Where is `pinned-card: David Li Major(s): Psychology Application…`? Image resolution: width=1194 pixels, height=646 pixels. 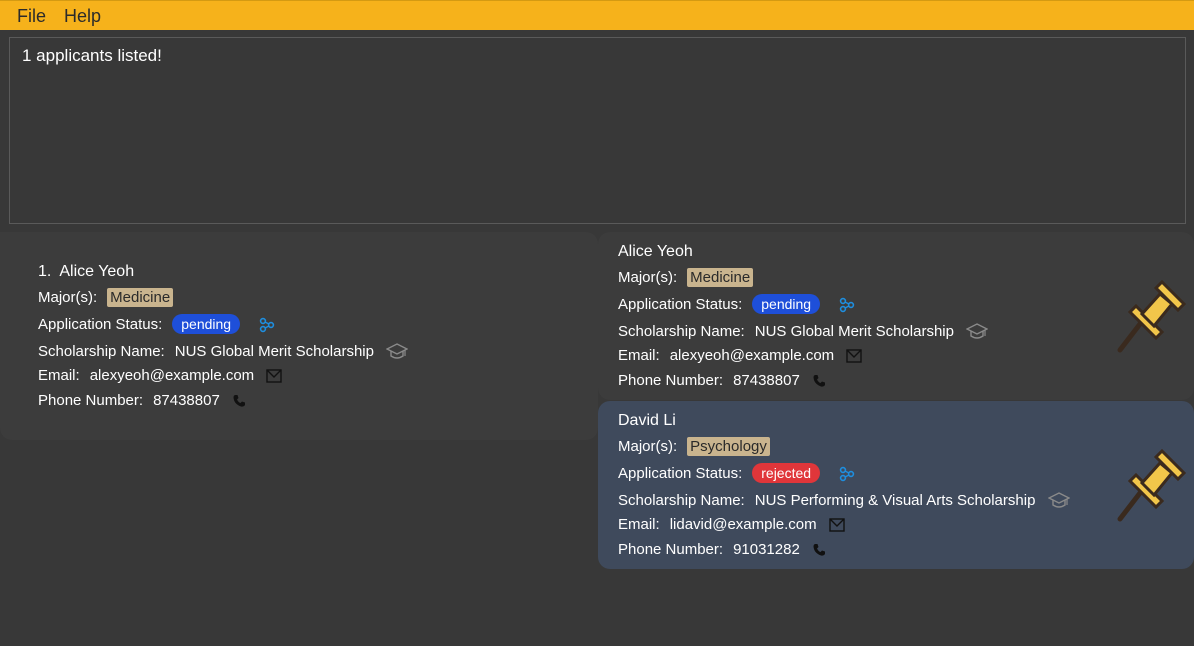
pinned-card: David Li Major(s): Psychology Application… is located at coordinates (896, 485).